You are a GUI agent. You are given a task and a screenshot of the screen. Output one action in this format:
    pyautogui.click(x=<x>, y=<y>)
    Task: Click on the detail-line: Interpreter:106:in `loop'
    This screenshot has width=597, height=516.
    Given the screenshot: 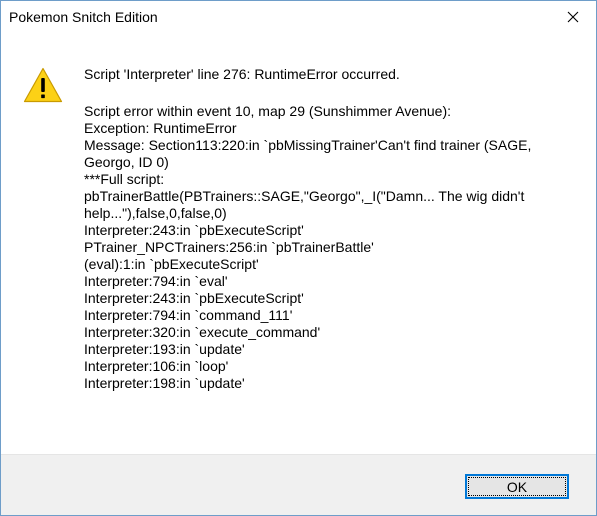 What is the action you would take?
    pyautogui.click(x=156, y=366)
    